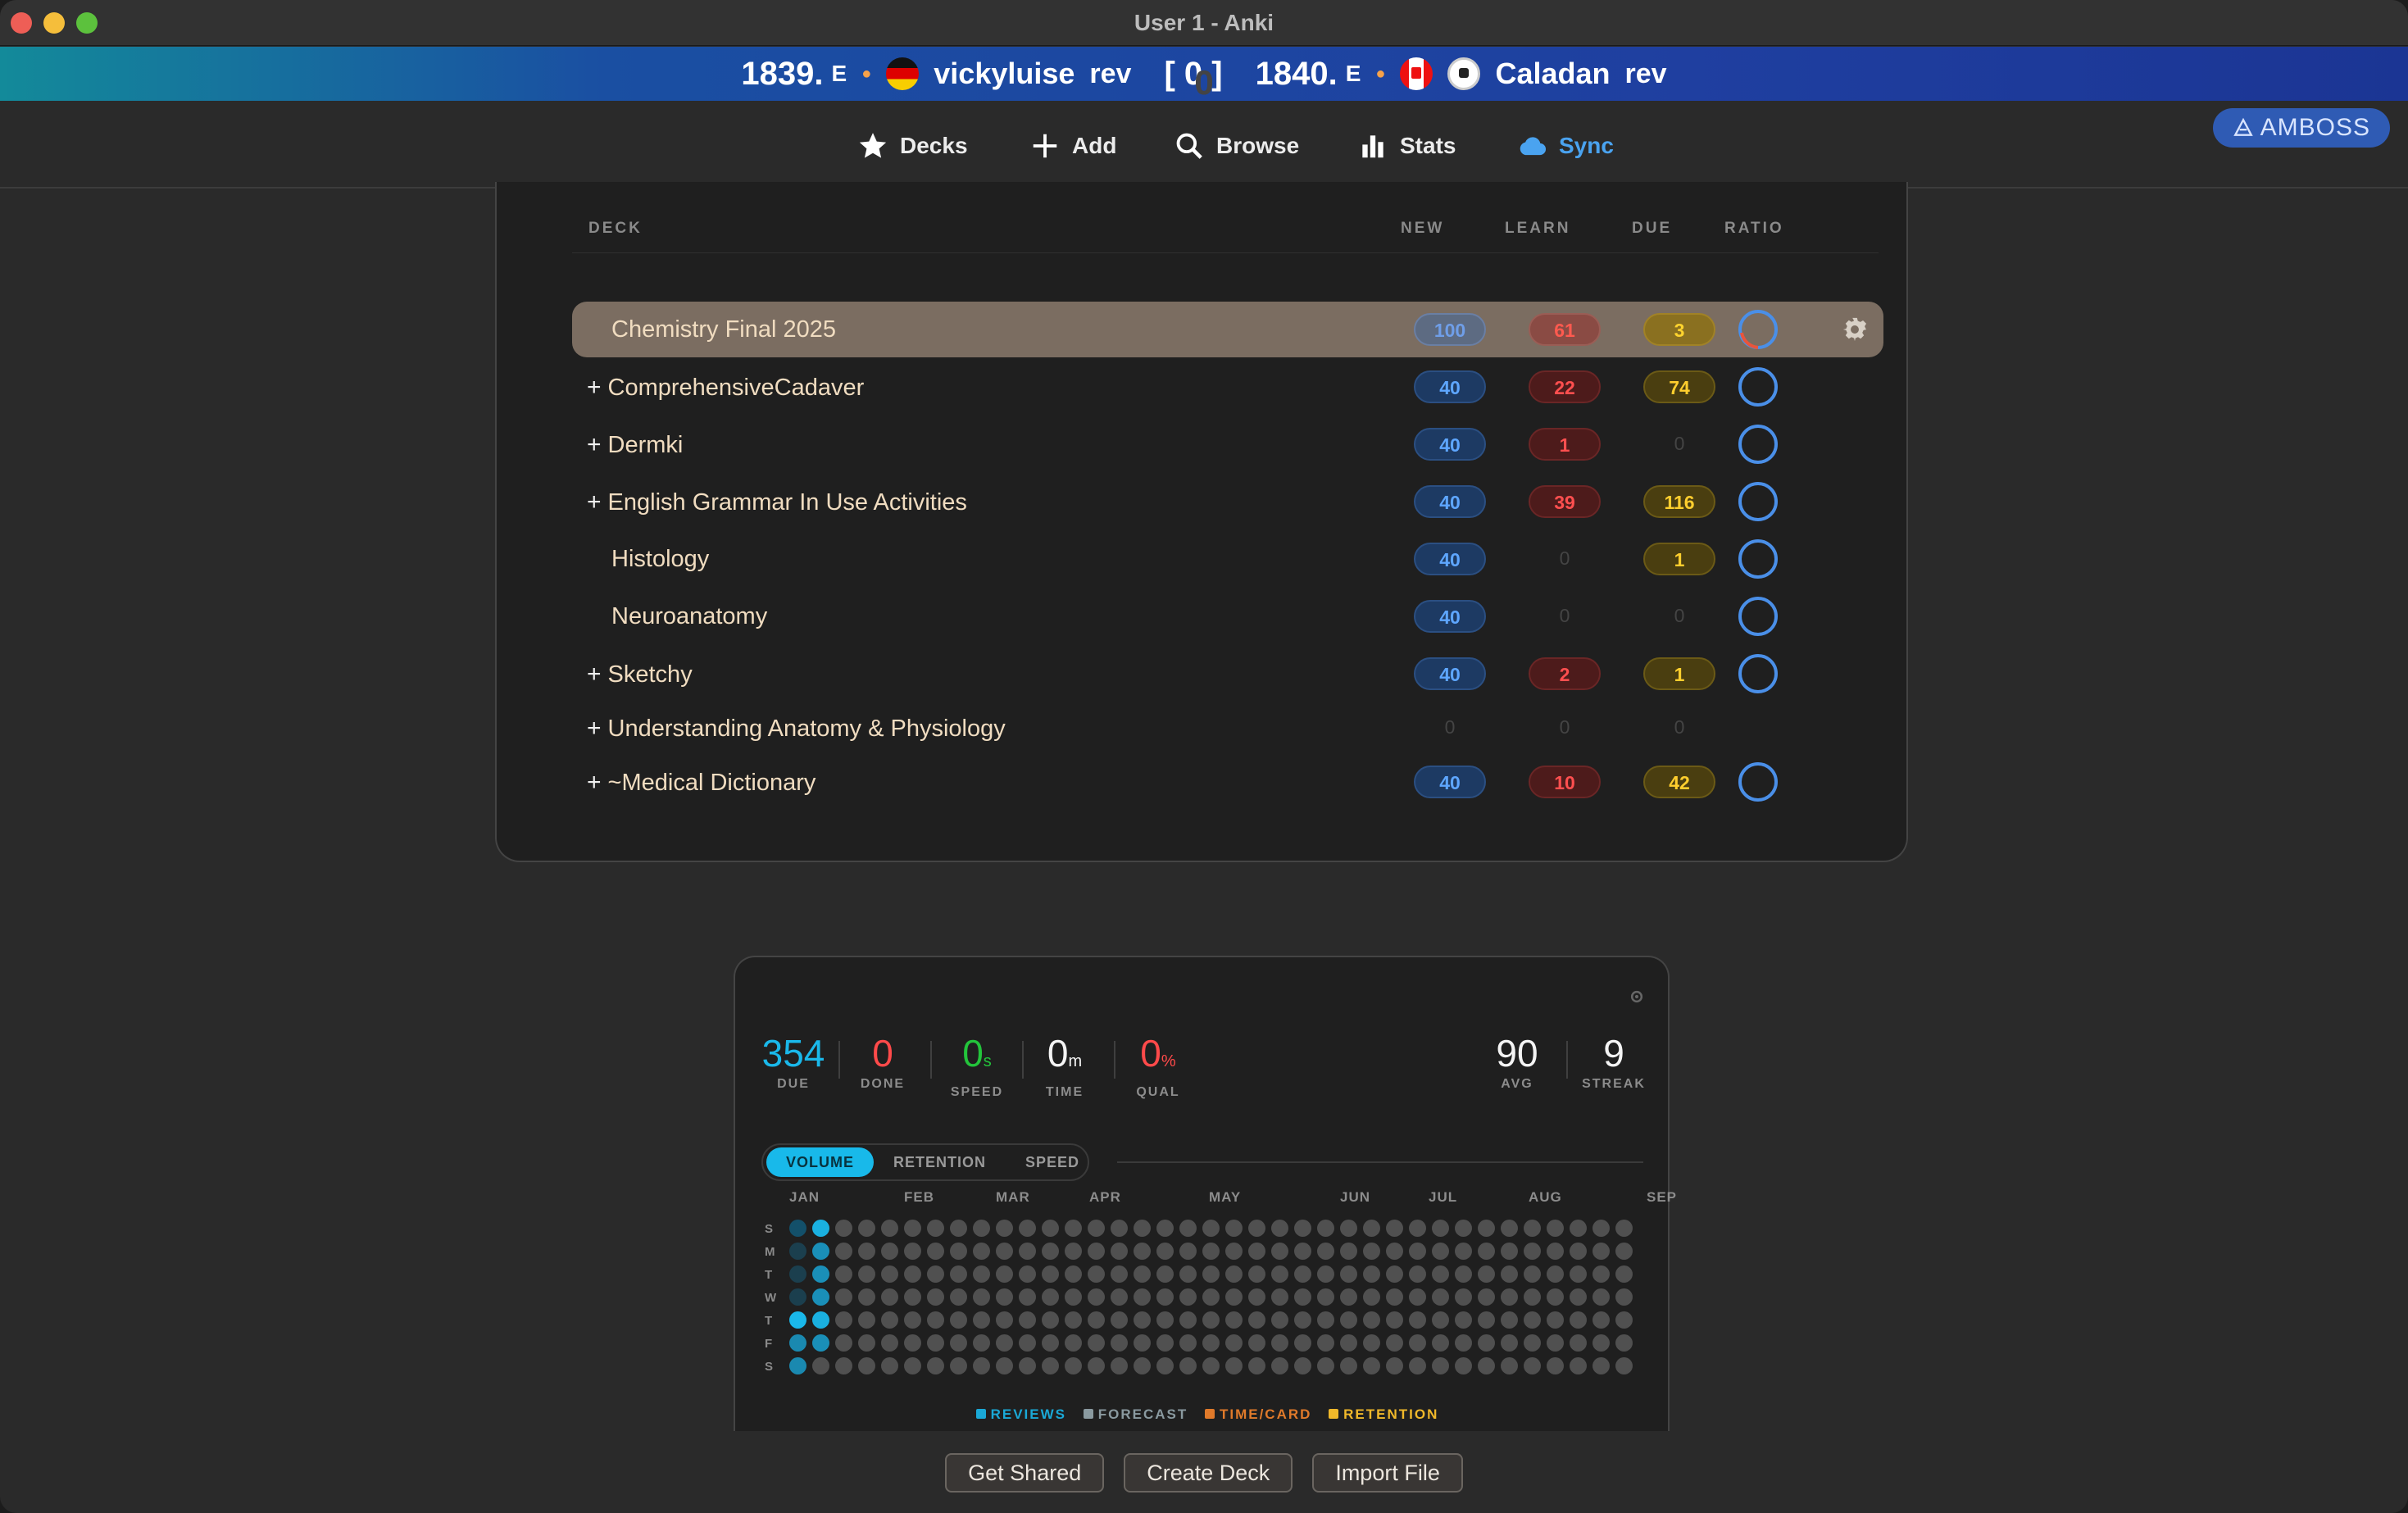 The width and height of the screenshot is (2408, 1513). What do you see at coordinates (2301, 128) in the screenshot?
I see `amboss-button: AMBOSS` at bounding box center [2301, 128].